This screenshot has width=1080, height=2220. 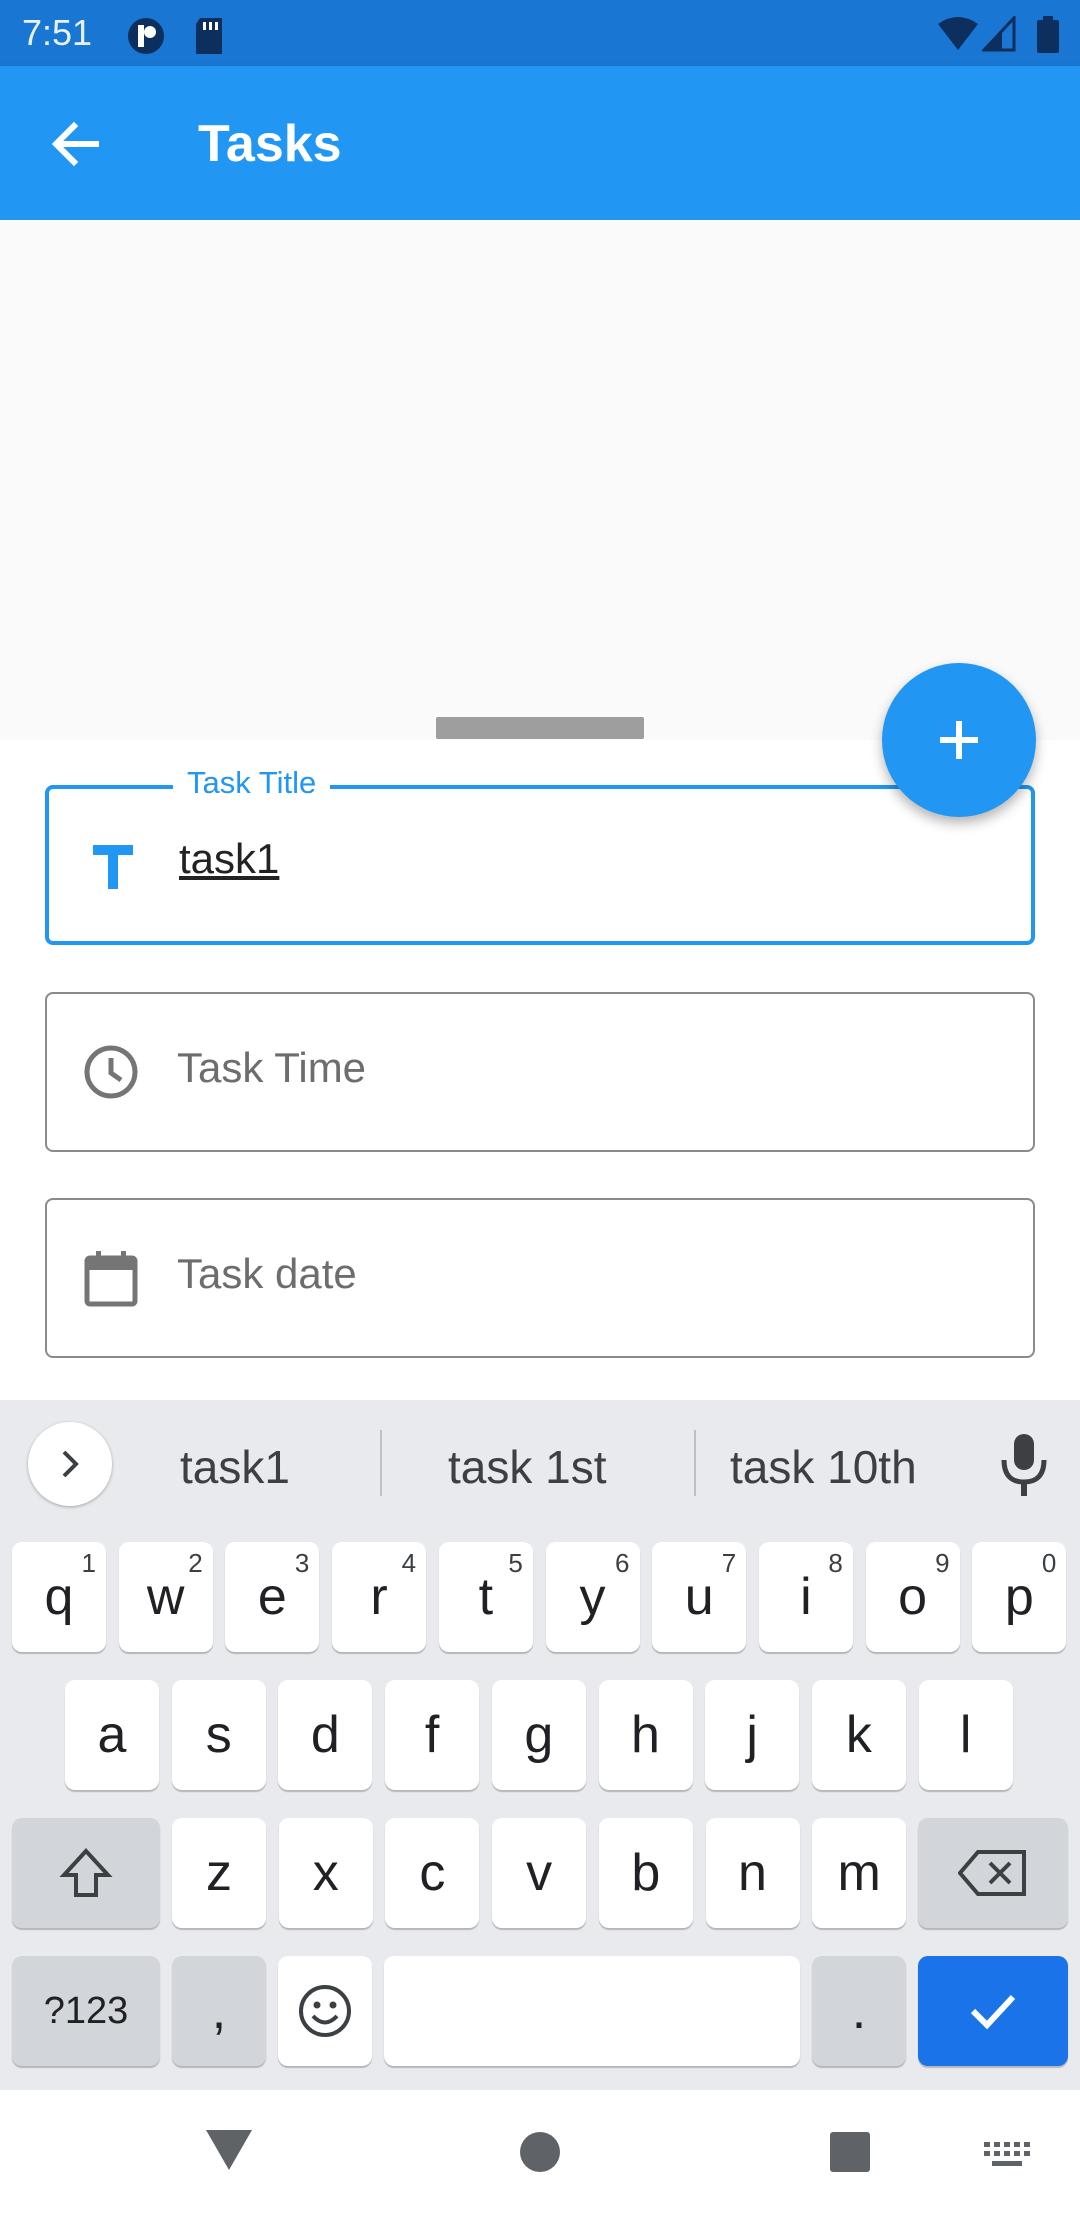 I want to click on wifi-icon, so click(x=958, y=36).